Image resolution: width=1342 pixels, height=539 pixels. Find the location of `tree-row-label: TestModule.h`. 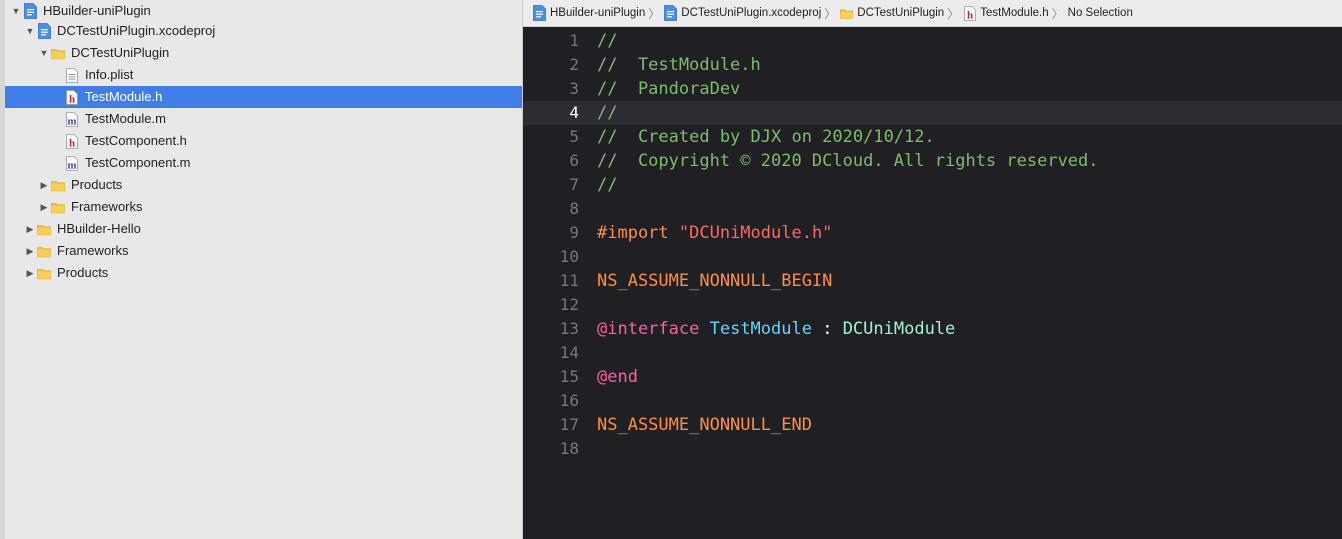

tree-row-label: TestModule.h is located at coordinates (124, 96).